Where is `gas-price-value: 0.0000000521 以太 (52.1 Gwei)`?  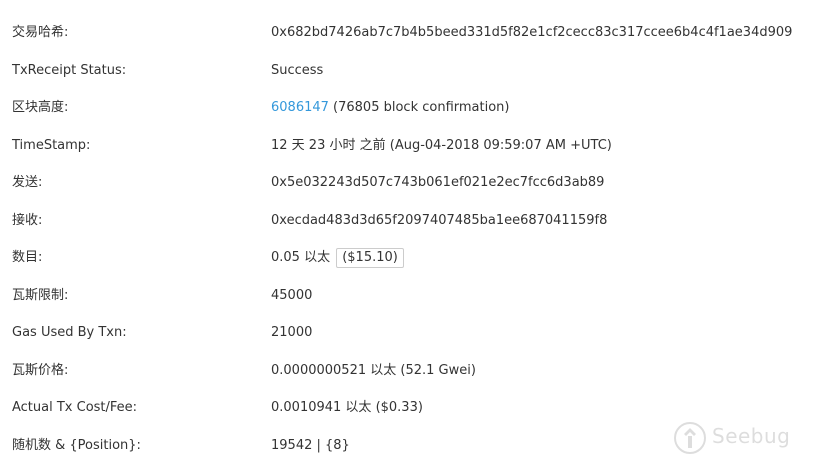 gas-price-value: 0.0000000521 以太 (52.1 Gwei) is located at coordinates (373, 370).